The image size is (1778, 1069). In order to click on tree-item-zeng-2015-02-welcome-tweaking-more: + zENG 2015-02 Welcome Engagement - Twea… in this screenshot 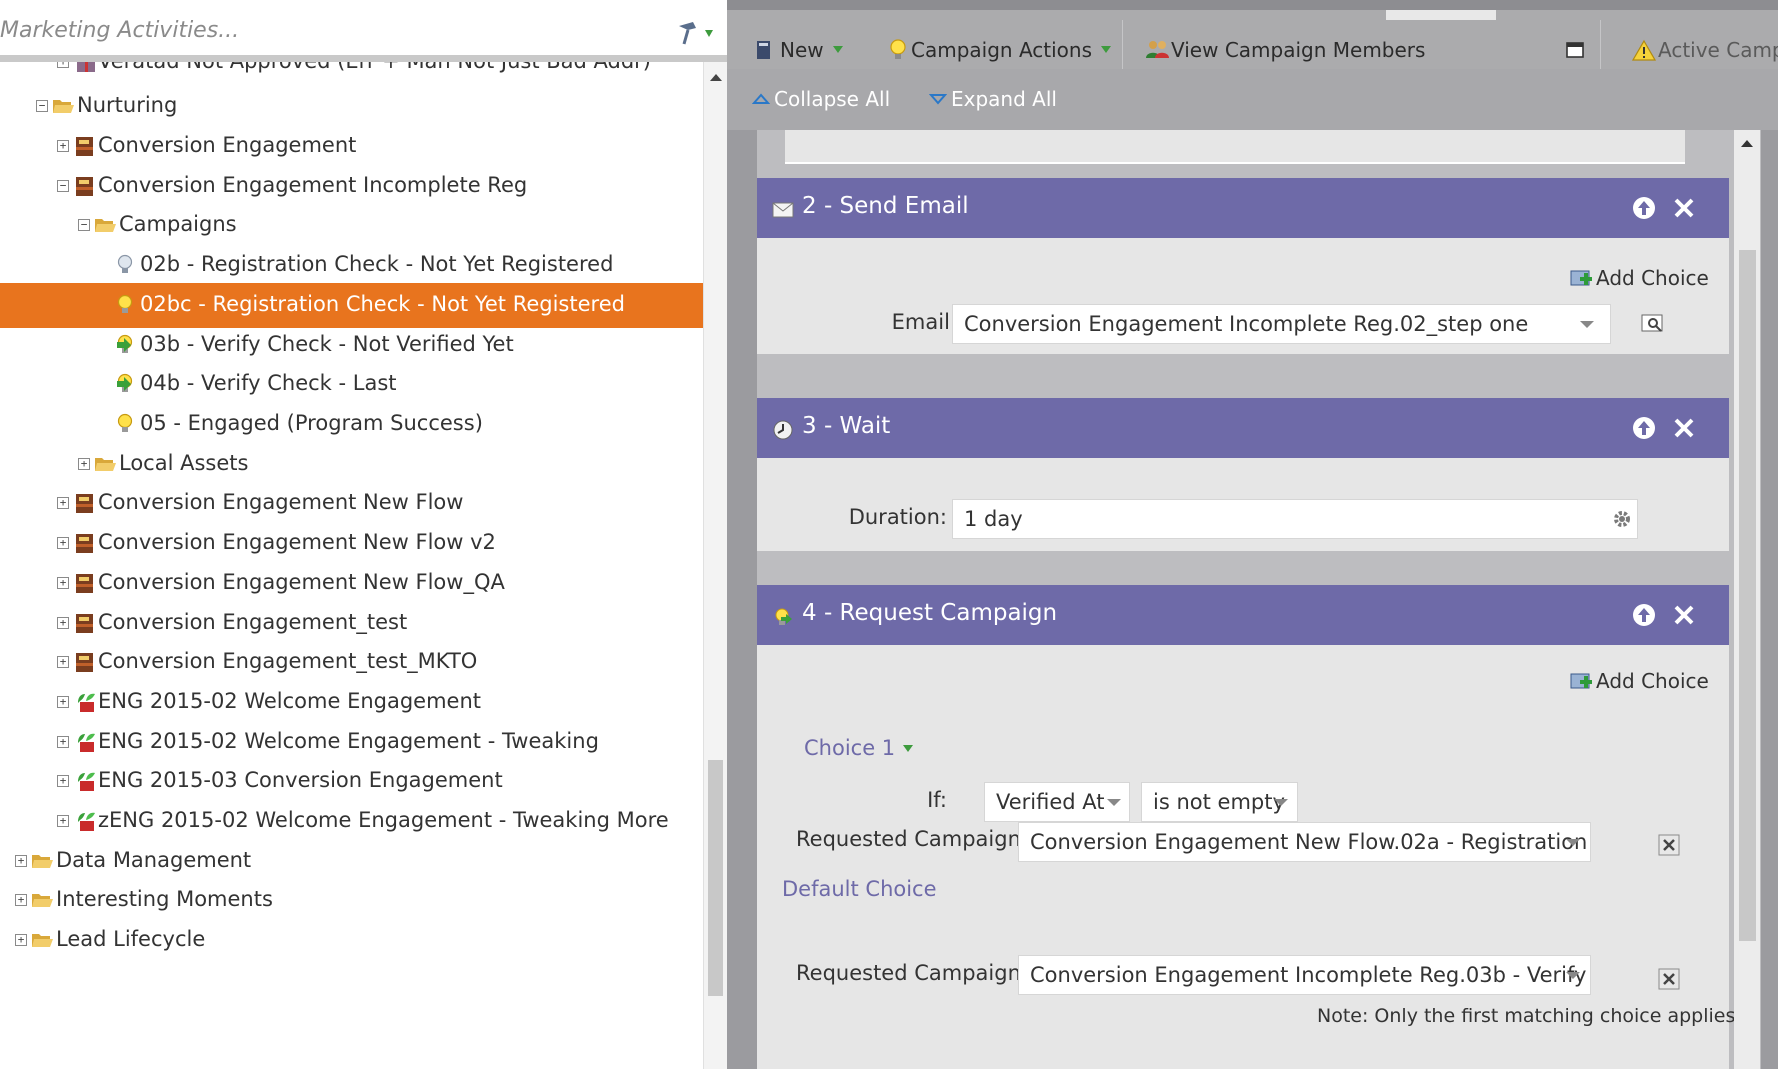, I will do `click(351, 821)`.